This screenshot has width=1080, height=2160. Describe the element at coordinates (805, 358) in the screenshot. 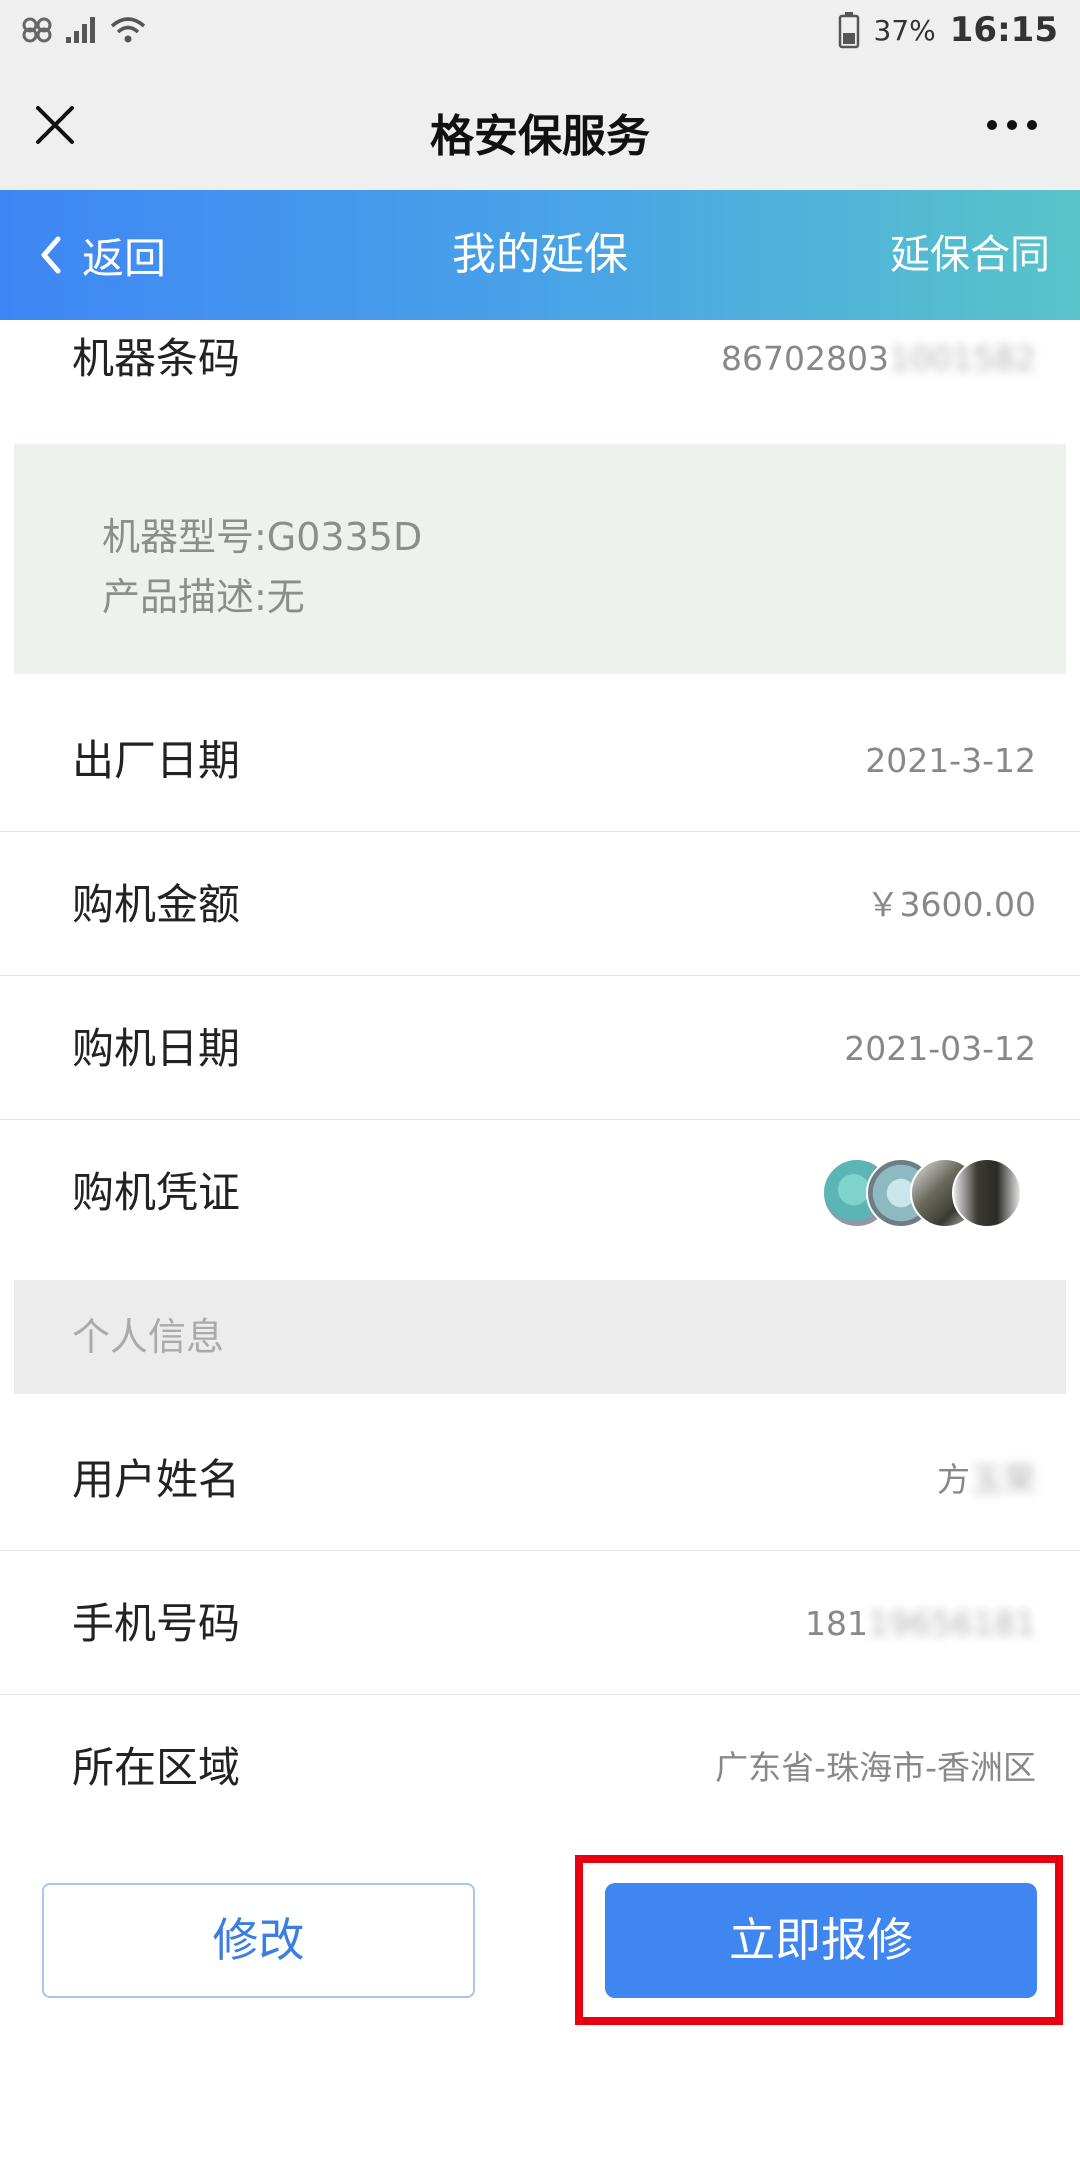

I see `barcode-value-visible: 86702803` at that location.